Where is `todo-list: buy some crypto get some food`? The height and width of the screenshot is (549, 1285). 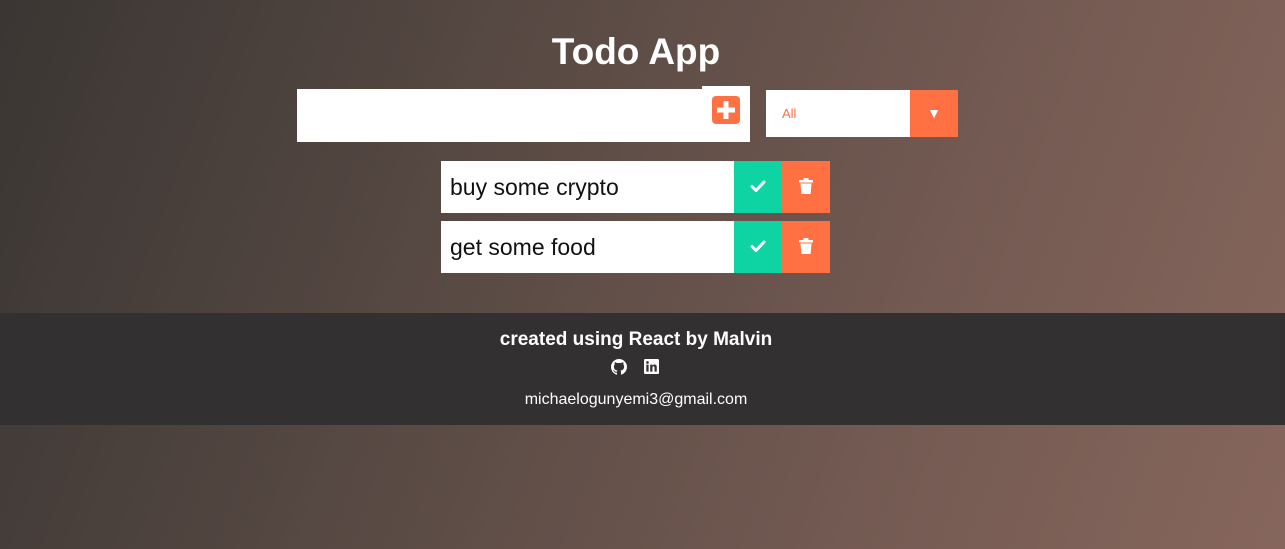
todo-list: buy some crypto get some food is located at coordinates (635, 221).